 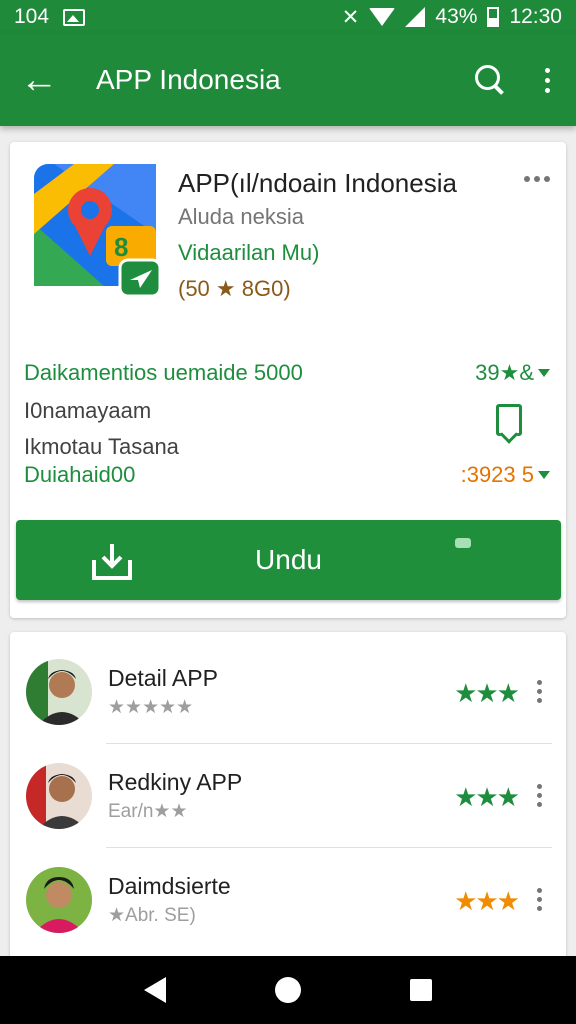 What do you see at coordinates (152, 915) in the screenshot?
I see `review-subtitle: ★Abr. SE)` at bounding box center [152, 915].